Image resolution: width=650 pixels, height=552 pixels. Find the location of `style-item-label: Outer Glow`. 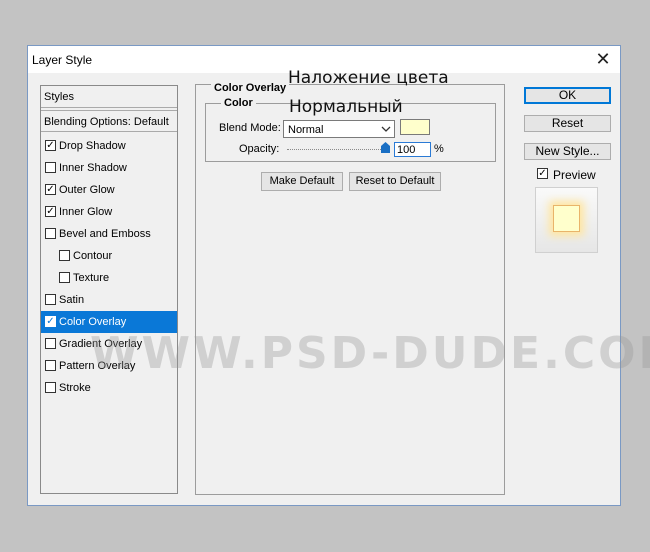

style-item-label: Outer Glow is located at coordinates (87, 190).